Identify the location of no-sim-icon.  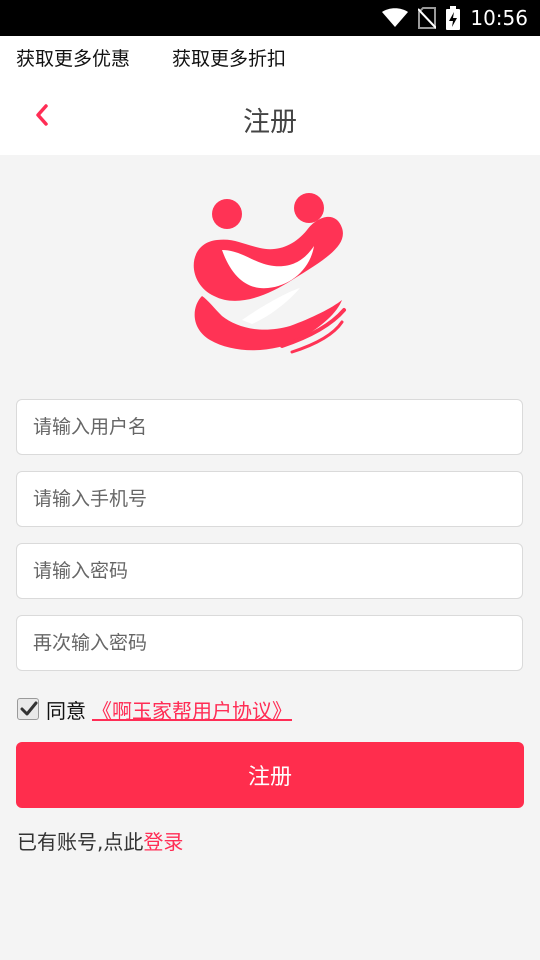
(427, 18).